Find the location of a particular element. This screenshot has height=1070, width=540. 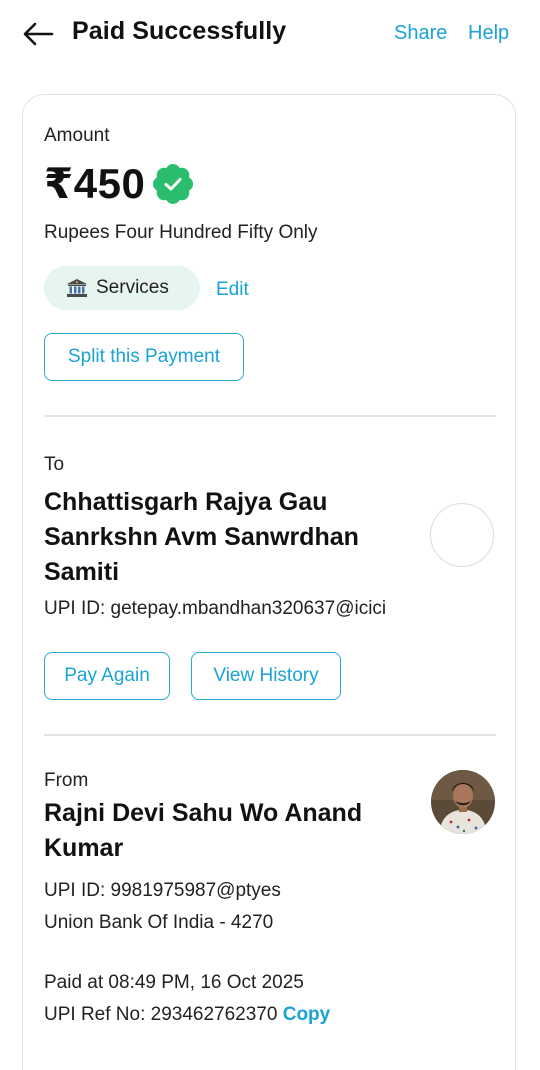

payee-name-line: Chhattisgarh Rajya Gau is located at coordinates (186, 502).